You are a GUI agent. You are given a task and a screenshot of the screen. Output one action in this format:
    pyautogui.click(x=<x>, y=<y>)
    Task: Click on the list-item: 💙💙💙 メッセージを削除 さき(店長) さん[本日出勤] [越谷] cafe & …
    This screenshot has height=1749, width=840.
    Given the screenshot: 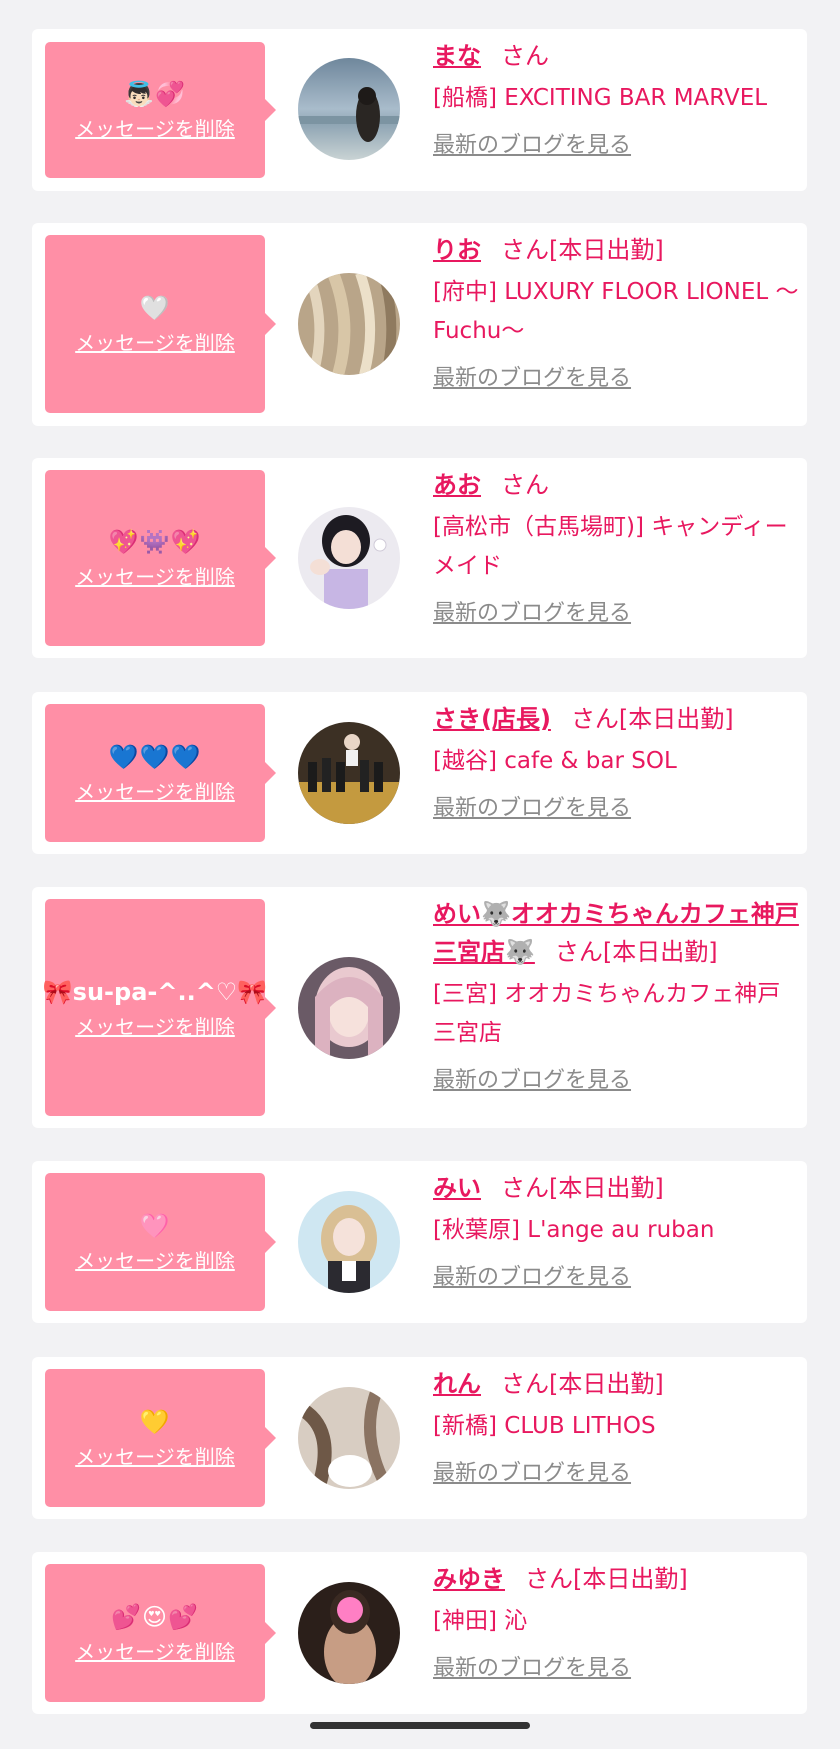 What is the action you would take?
    pyautogui.click(x=419, y=773)
    